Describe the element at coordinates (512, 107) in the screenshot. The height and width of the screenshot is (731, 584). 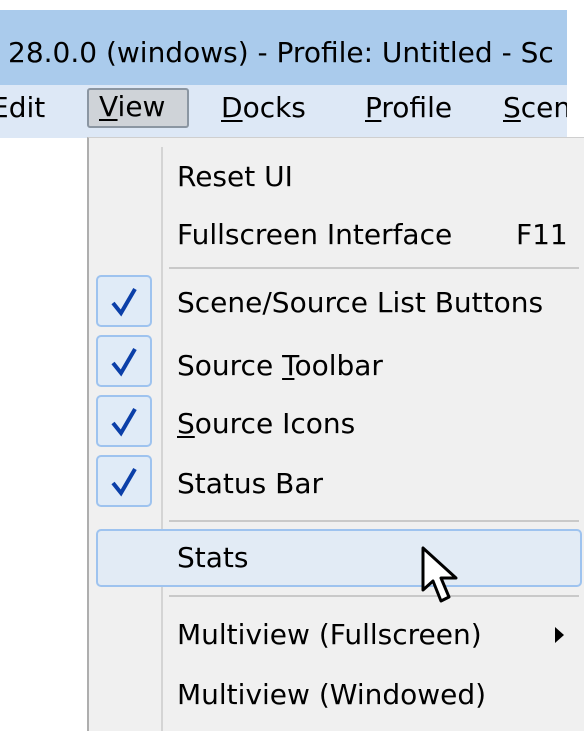
I see `menu-scene-mnemonic: S` at that location.